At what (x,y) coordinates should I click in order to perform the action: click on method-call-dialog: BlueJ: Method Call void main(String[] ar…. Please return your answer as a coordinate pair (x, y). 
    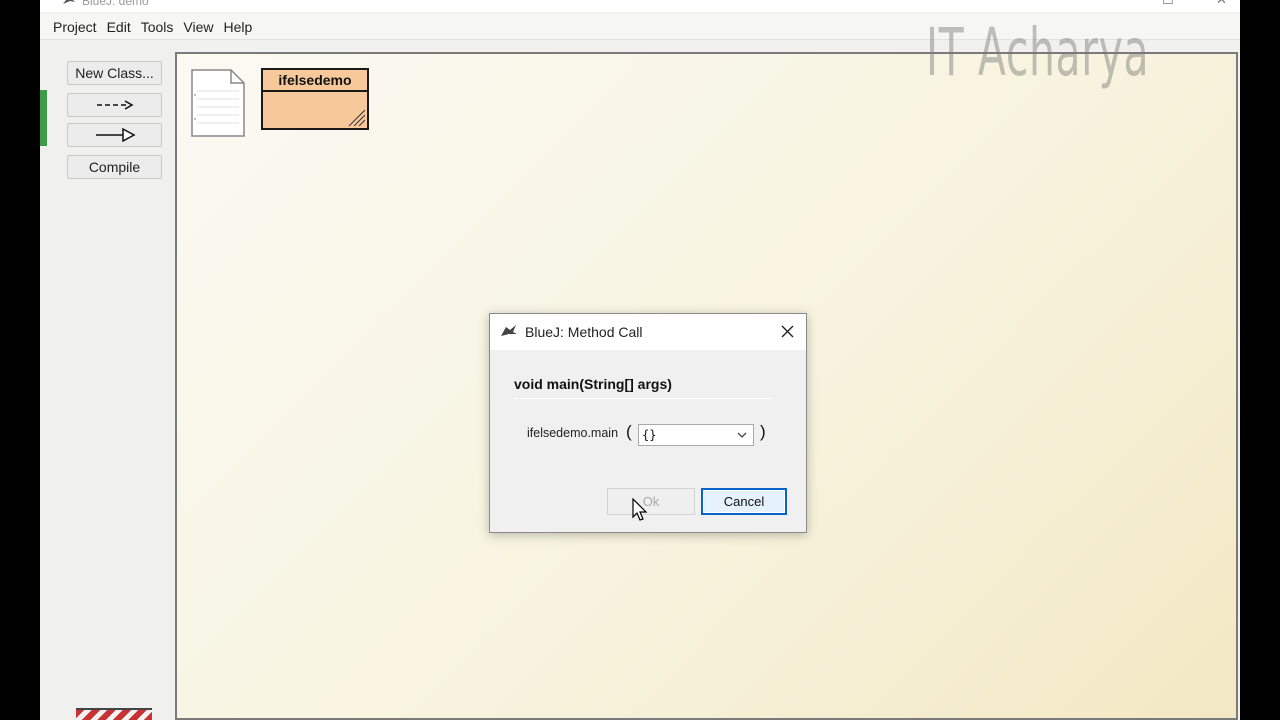
    Looking at the image, I should click on (648, 423).